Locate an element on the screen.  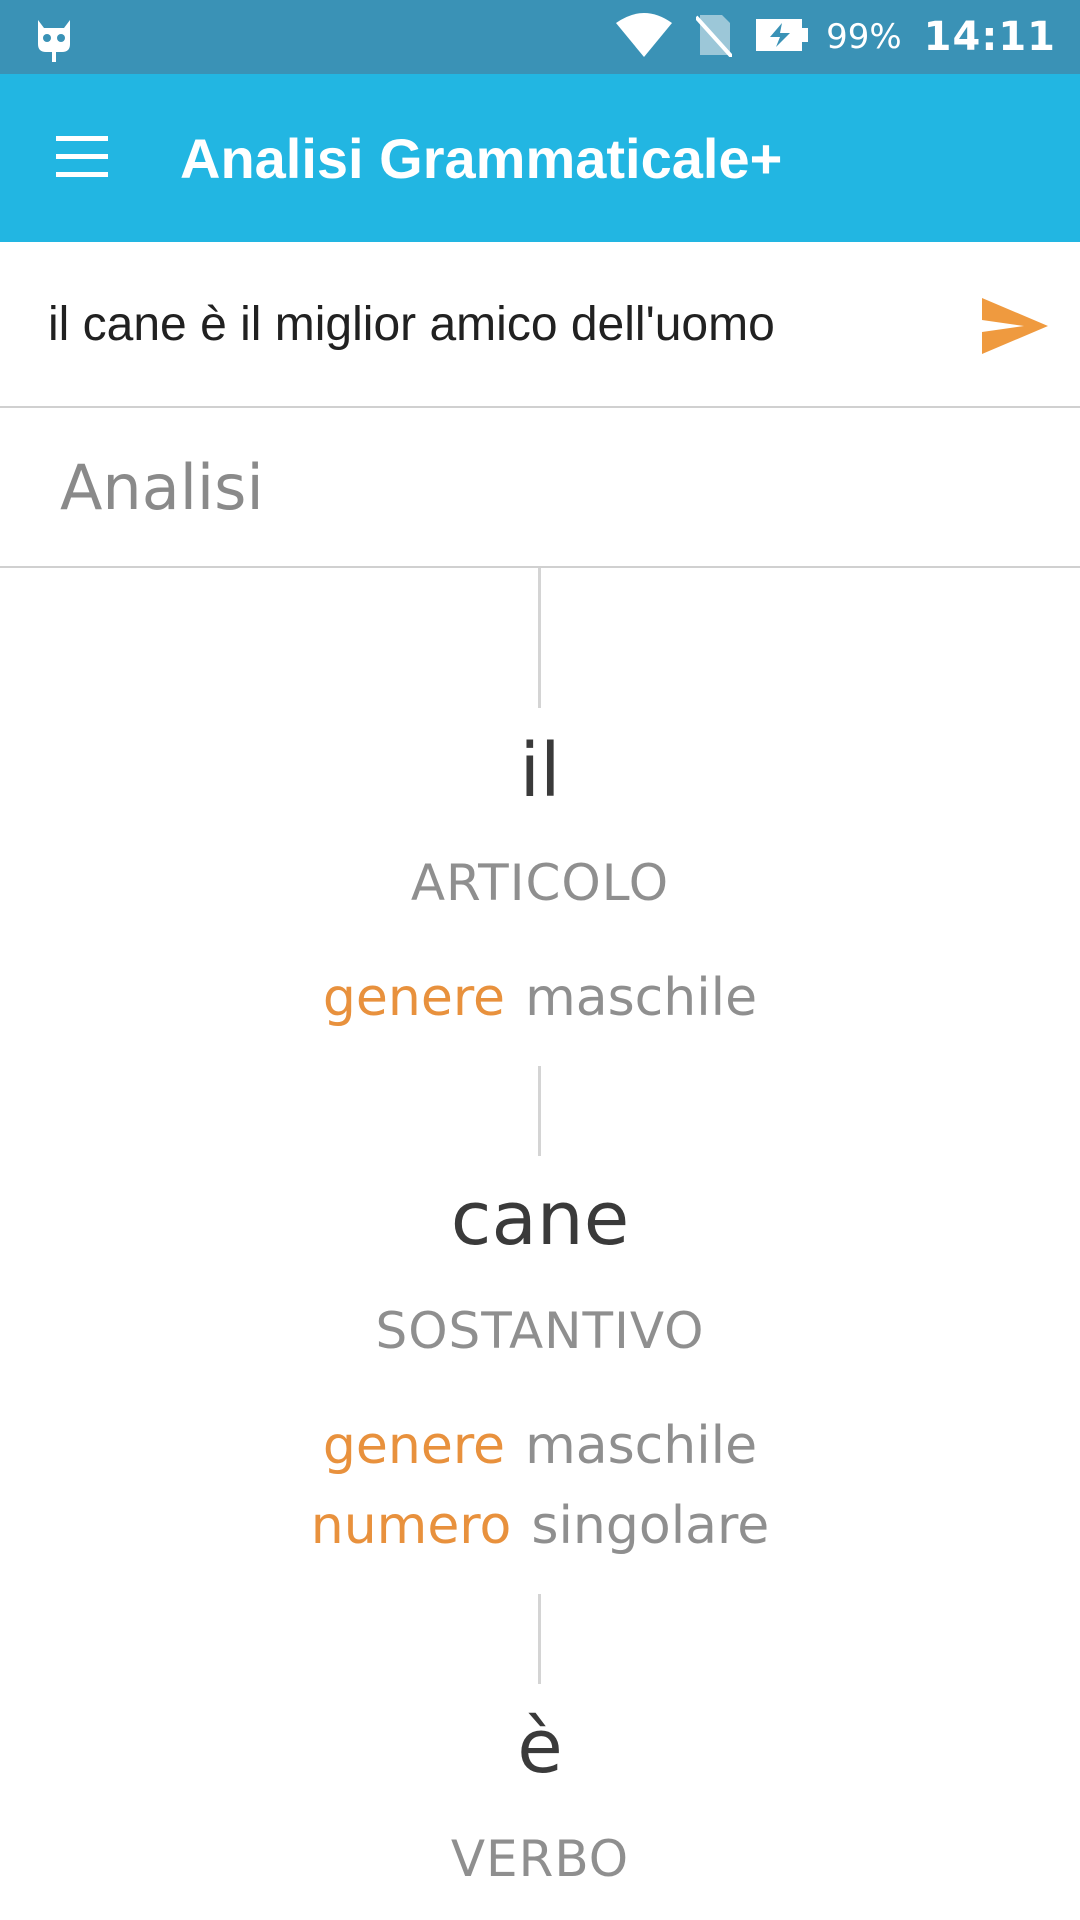
analysis-attribute: numero singolare is located at coordinates (540, 1526).